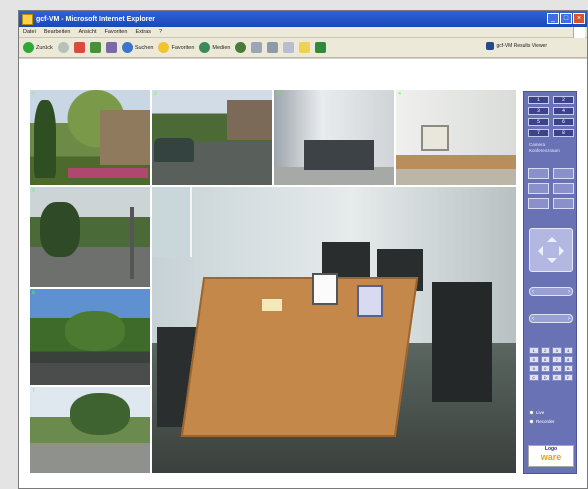 This screenshot has height=489, width=588. I want to click on key-button: C, so click(534, 377).